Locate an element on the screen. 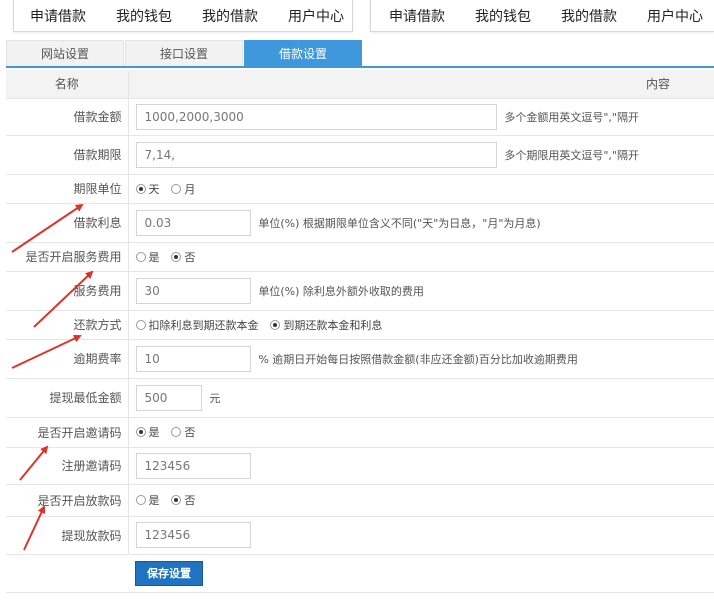 The image size is (714, 600). row-loan-term: 借款期限 多个期限用英文逗号","隔开 is located at coordinates (360, 155).